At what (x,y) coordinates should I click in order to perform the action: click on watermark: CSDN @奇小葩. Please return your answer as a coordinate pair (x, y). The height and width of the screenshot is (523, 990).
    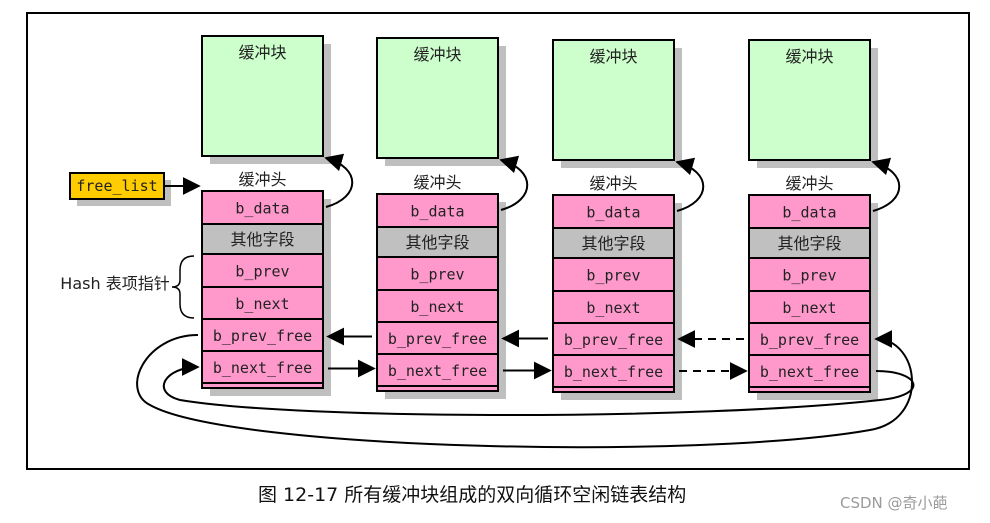
    Looking at the image, I should click on (894, 503).